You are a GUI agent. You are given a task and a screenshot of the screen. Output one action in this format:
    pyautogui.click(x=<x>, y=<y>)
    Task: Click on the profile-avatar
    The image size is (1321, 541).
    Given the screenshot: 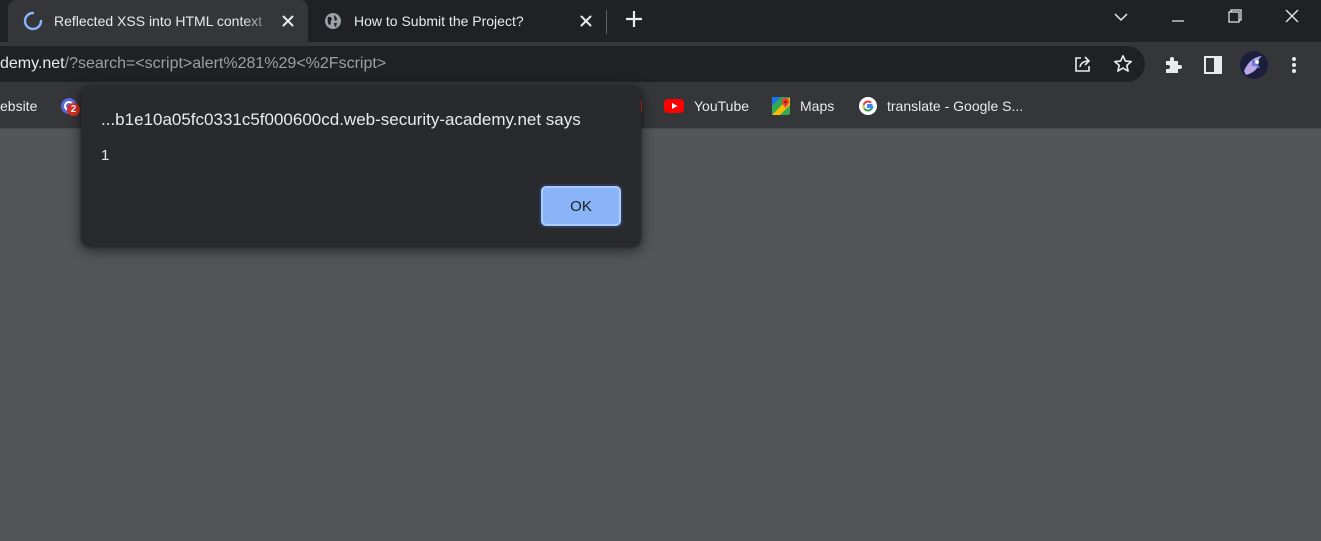 What is the action you would take?
    pyautogui.click(x=1254, y=65)
    